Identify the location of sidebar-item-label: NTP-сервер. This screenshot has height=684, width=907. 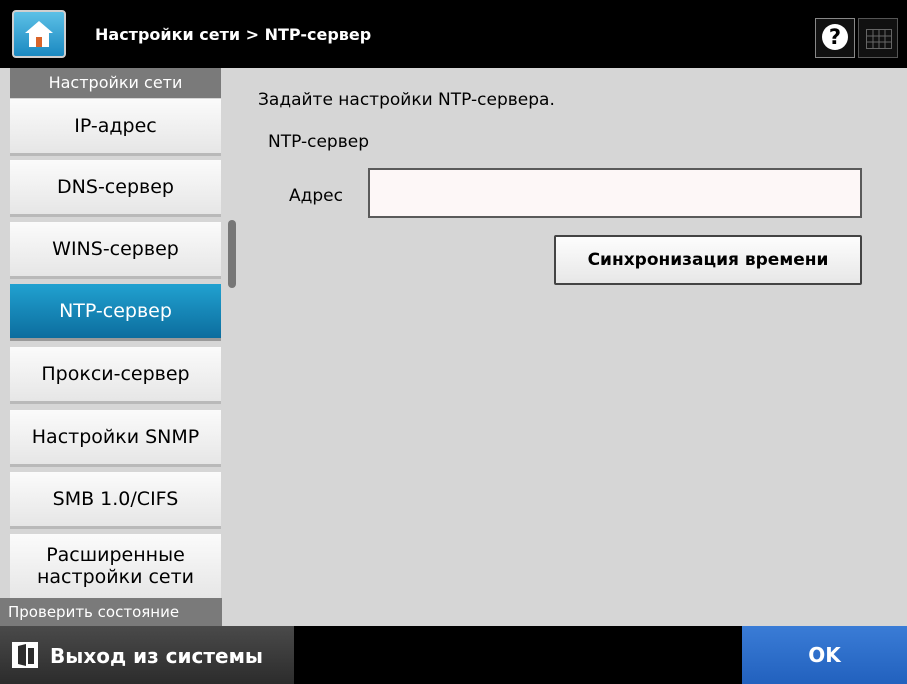
(115, 311).